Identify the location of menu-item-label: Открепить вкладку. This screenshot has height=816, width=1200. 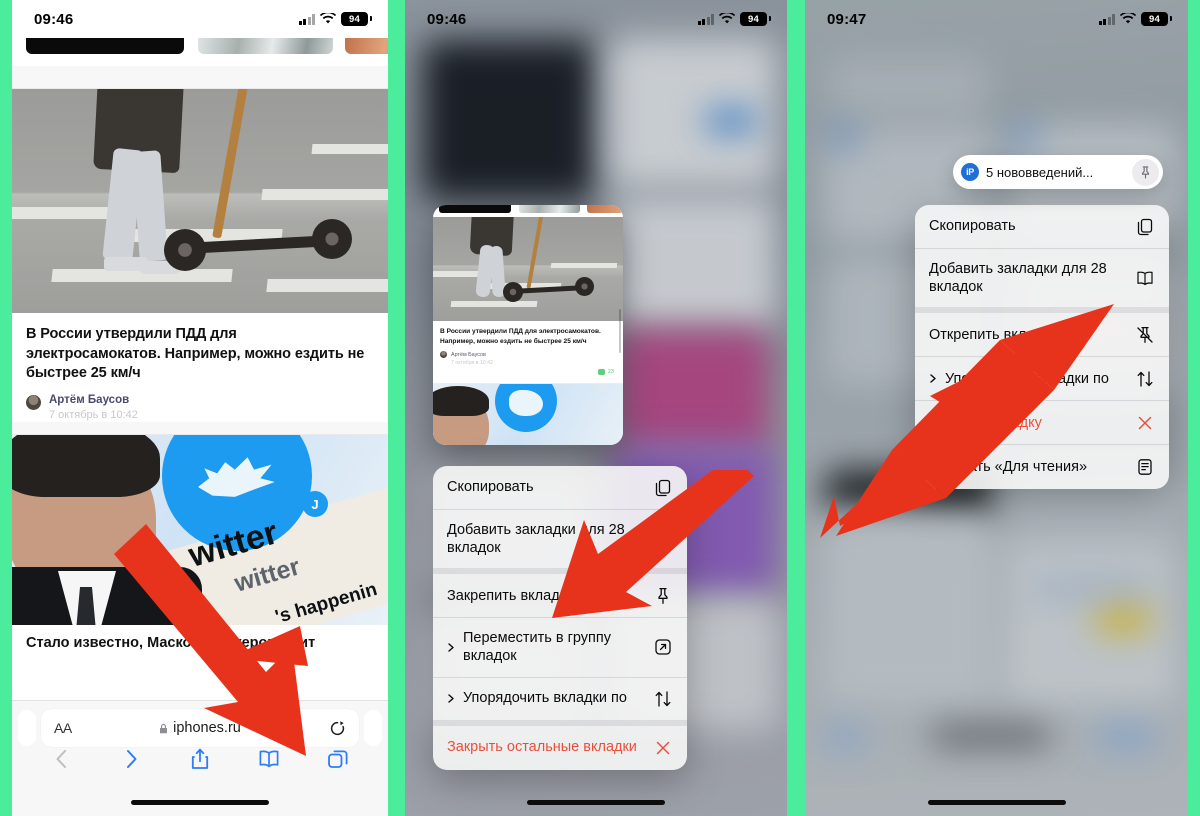
(993, 334).